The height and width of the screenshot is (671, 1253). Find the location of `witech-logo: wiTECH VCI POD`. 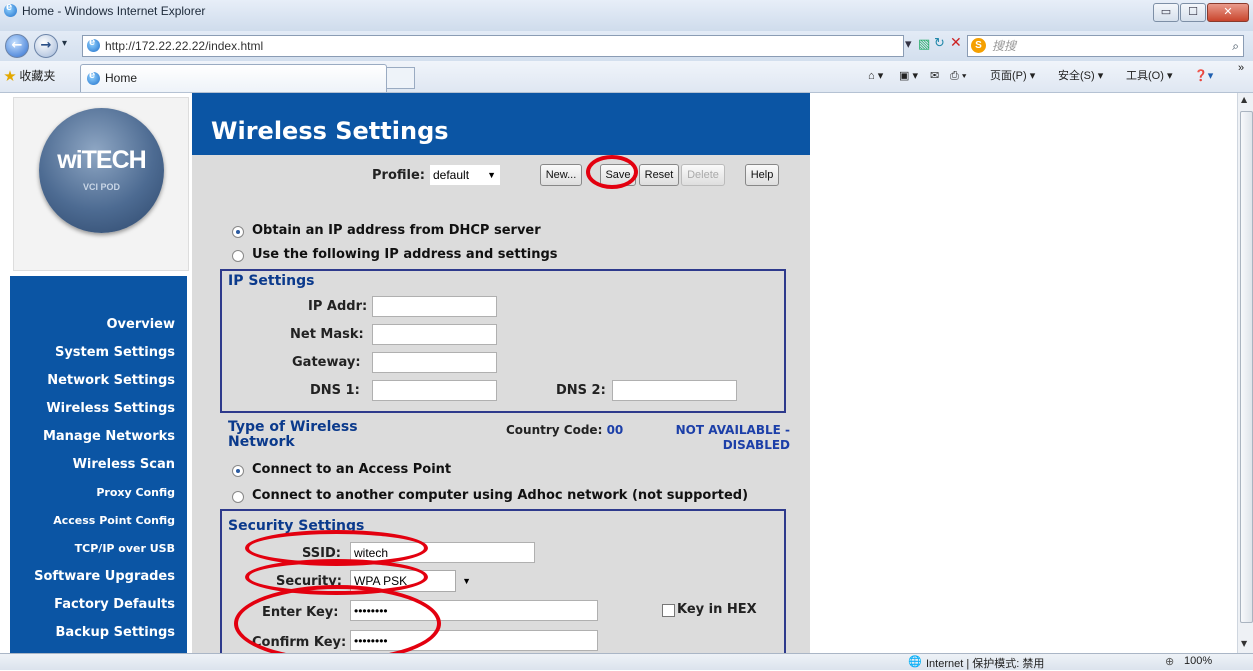

witech-logo: wiTECH VCI POD is located at coordinates (101, 170).